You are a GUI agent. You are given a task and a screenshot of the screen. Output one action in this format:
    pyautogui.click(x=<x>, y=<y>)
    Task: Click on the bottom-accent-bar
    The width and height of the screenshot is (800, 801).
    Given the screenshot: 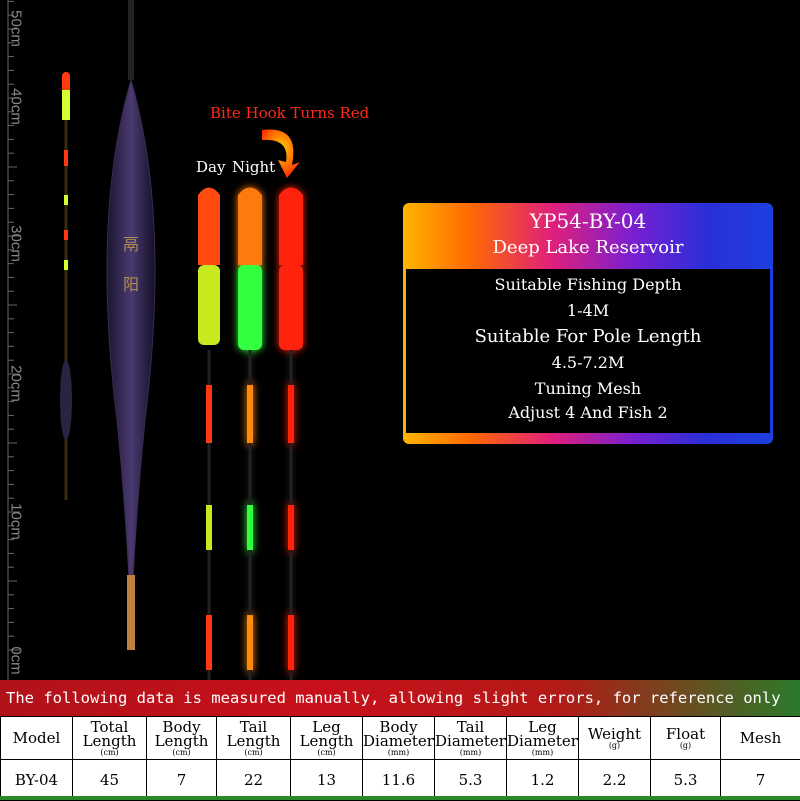 What is the action you would take?
    pyautogui.click(x=400, y=798)
    